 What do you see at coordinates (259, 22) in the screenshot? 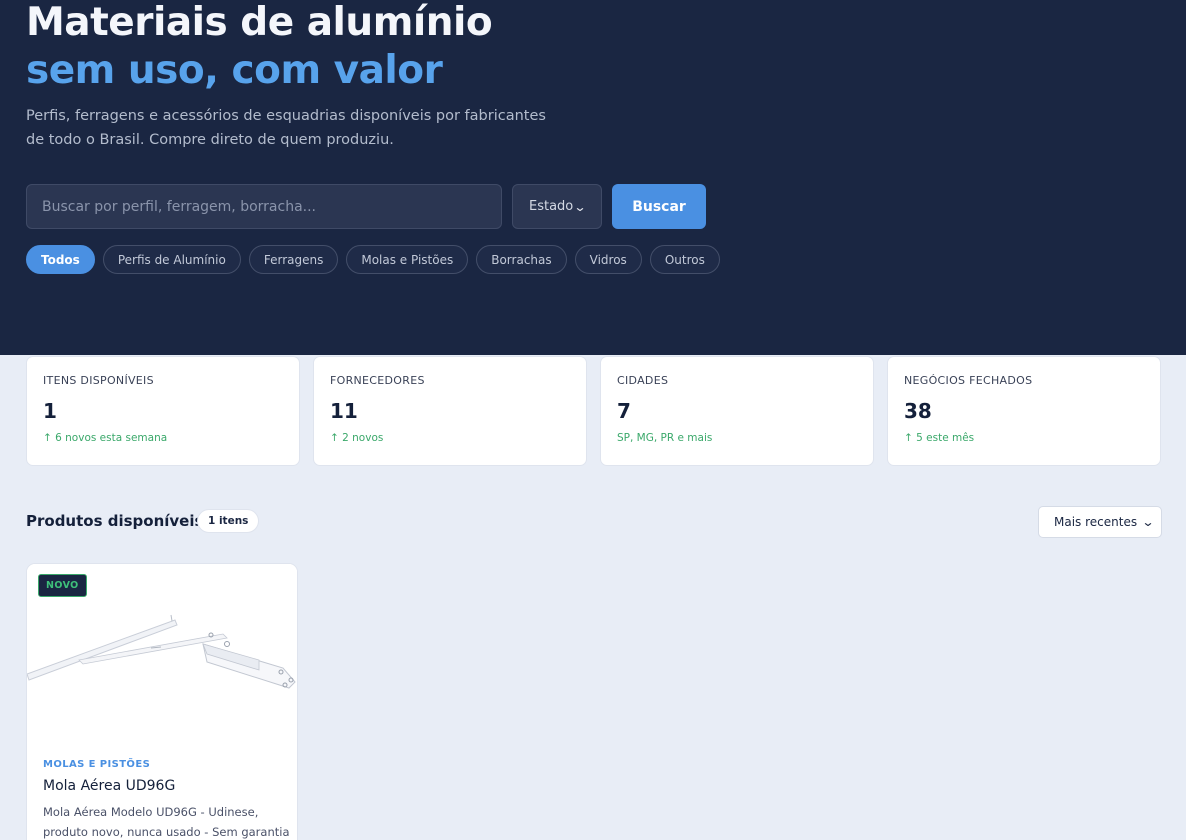
I see `hero-title: Materiais de alumínio` at bounding box center [259, 22].